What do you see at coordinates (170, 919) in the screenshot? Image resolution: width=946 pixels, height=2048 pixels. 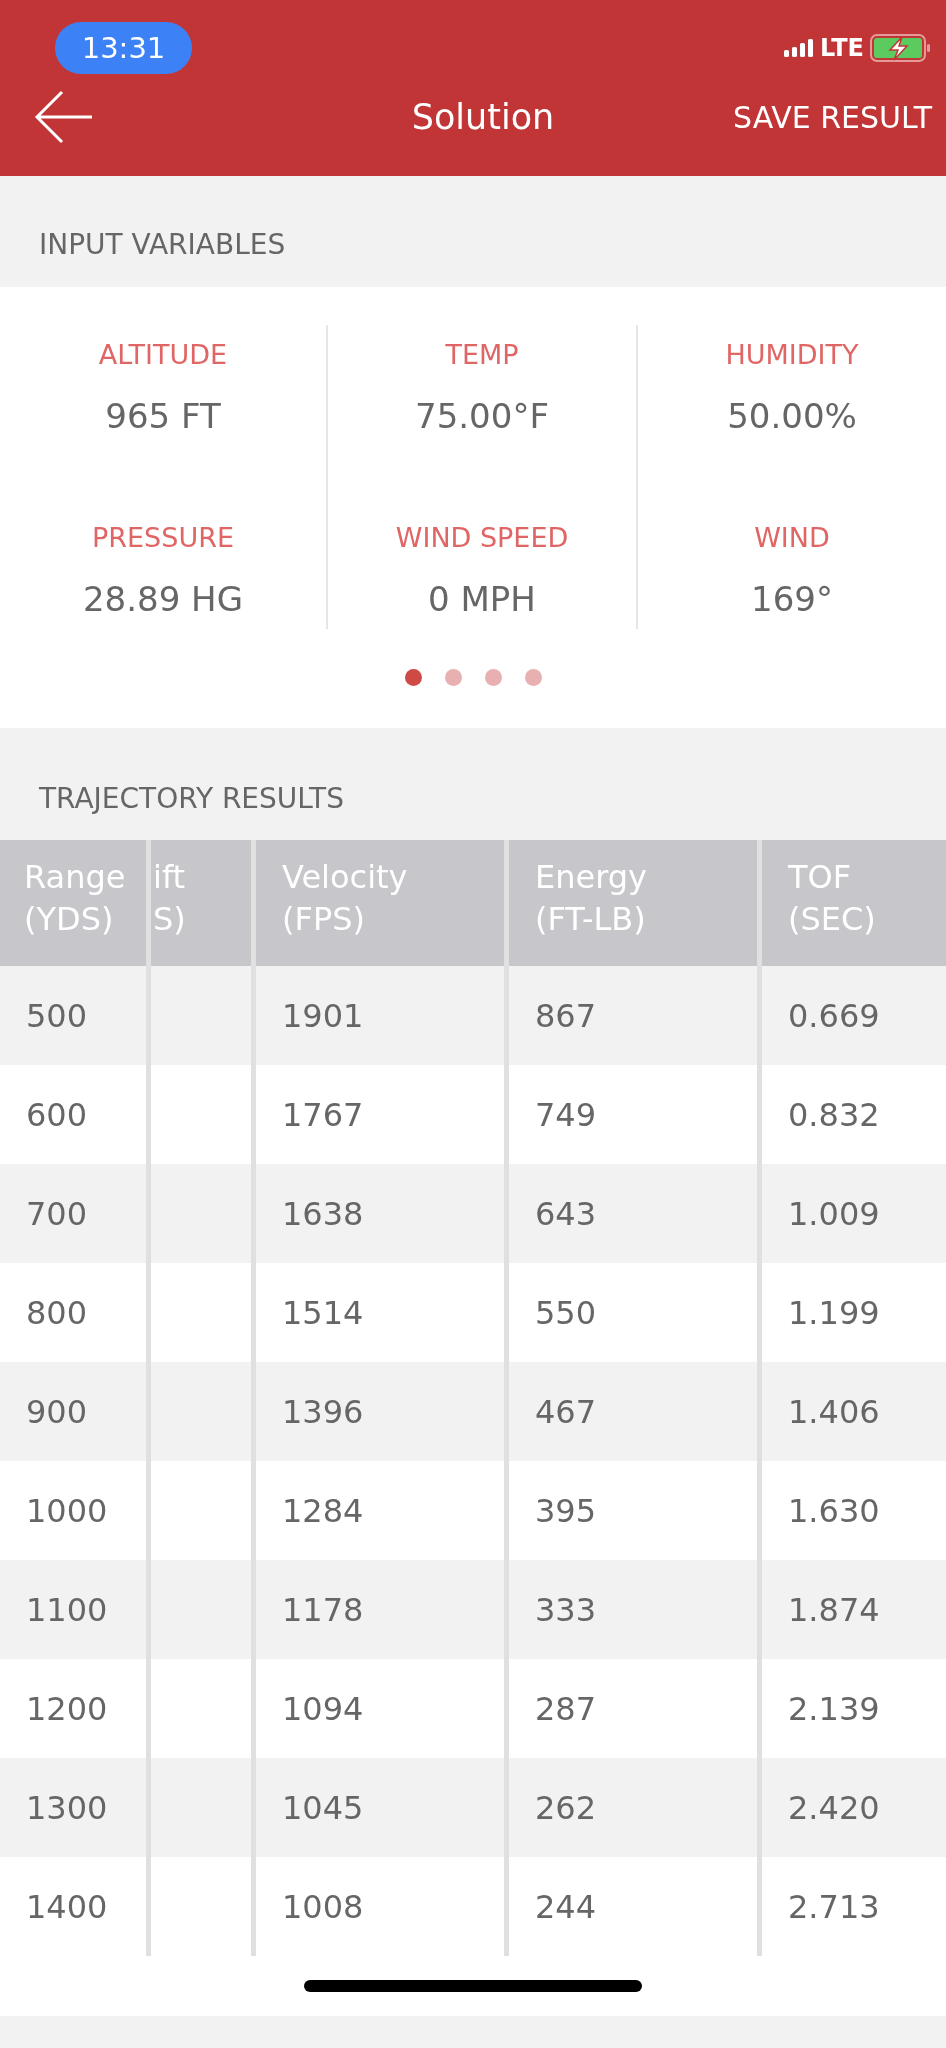 I see `header-unit: S)` at bounding box center [170, 919].